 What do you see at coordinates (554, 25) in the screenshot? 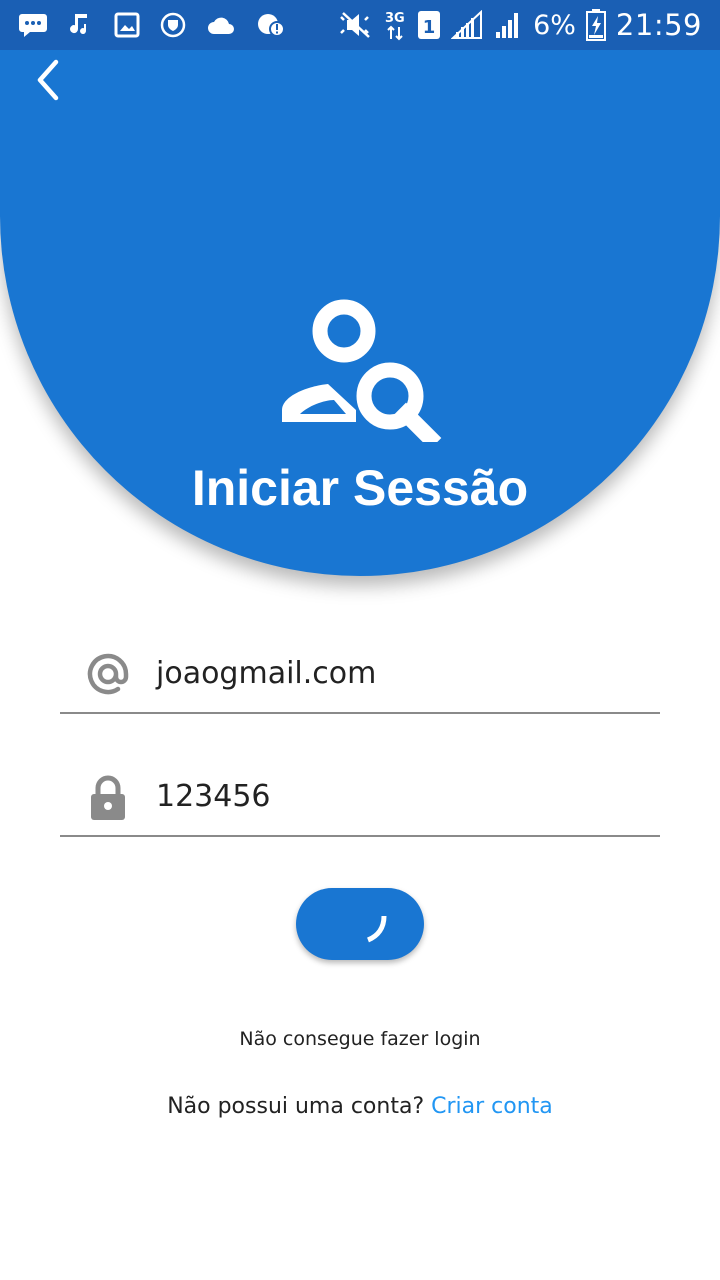
I see `battery-percent: 6%` at bounding box center [554, 25].